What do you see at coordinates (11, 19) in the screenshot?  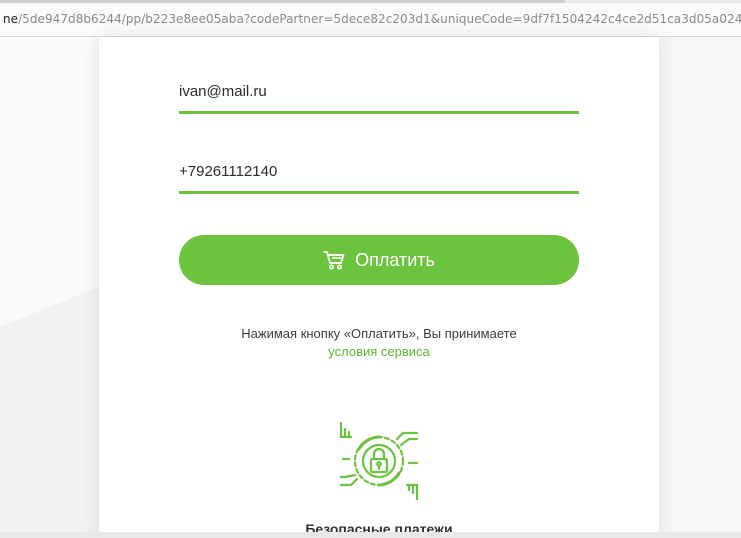 I see `url-host: ne` at bounding box center [11, 19].